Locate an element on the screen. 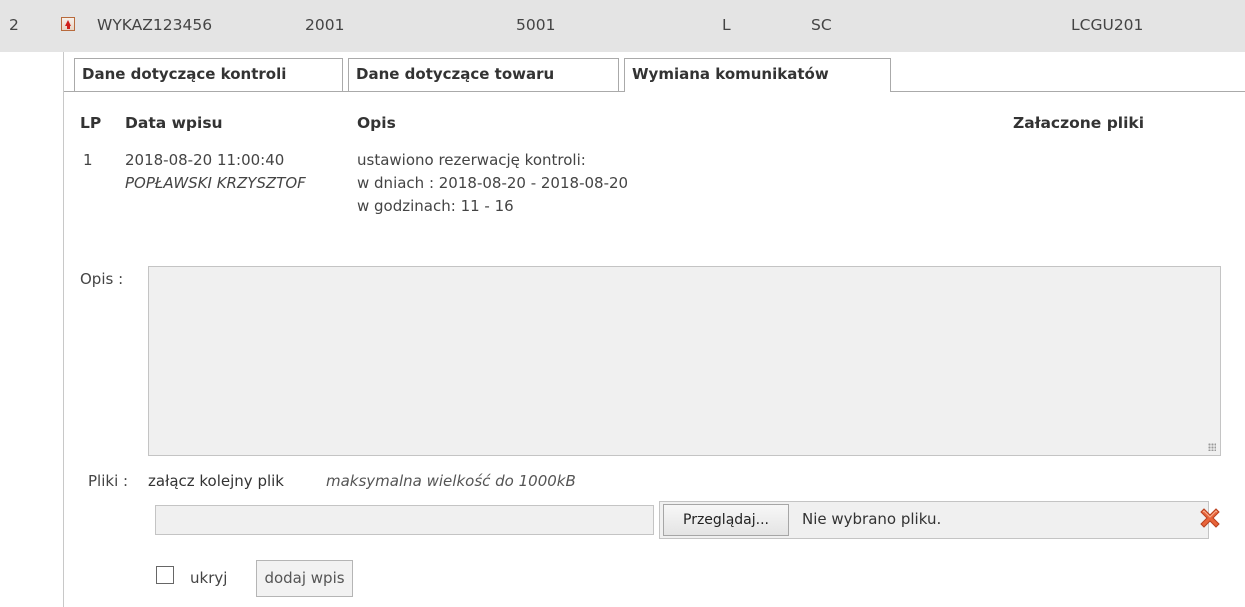  tab-message-exchange: Wymiana komunikatów is located at coordinates (757, 75).